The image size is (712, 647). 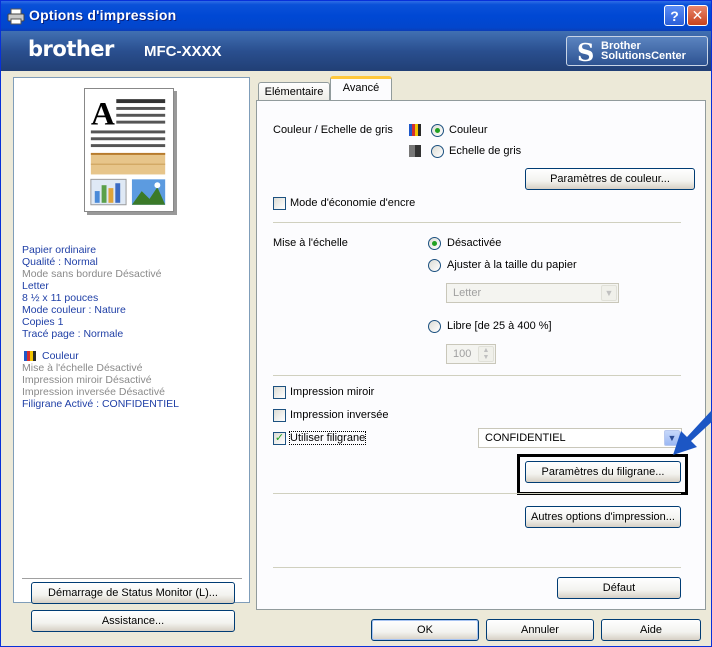 I want to click on solutions-logo-icon: S, so click(x=586, y=52).